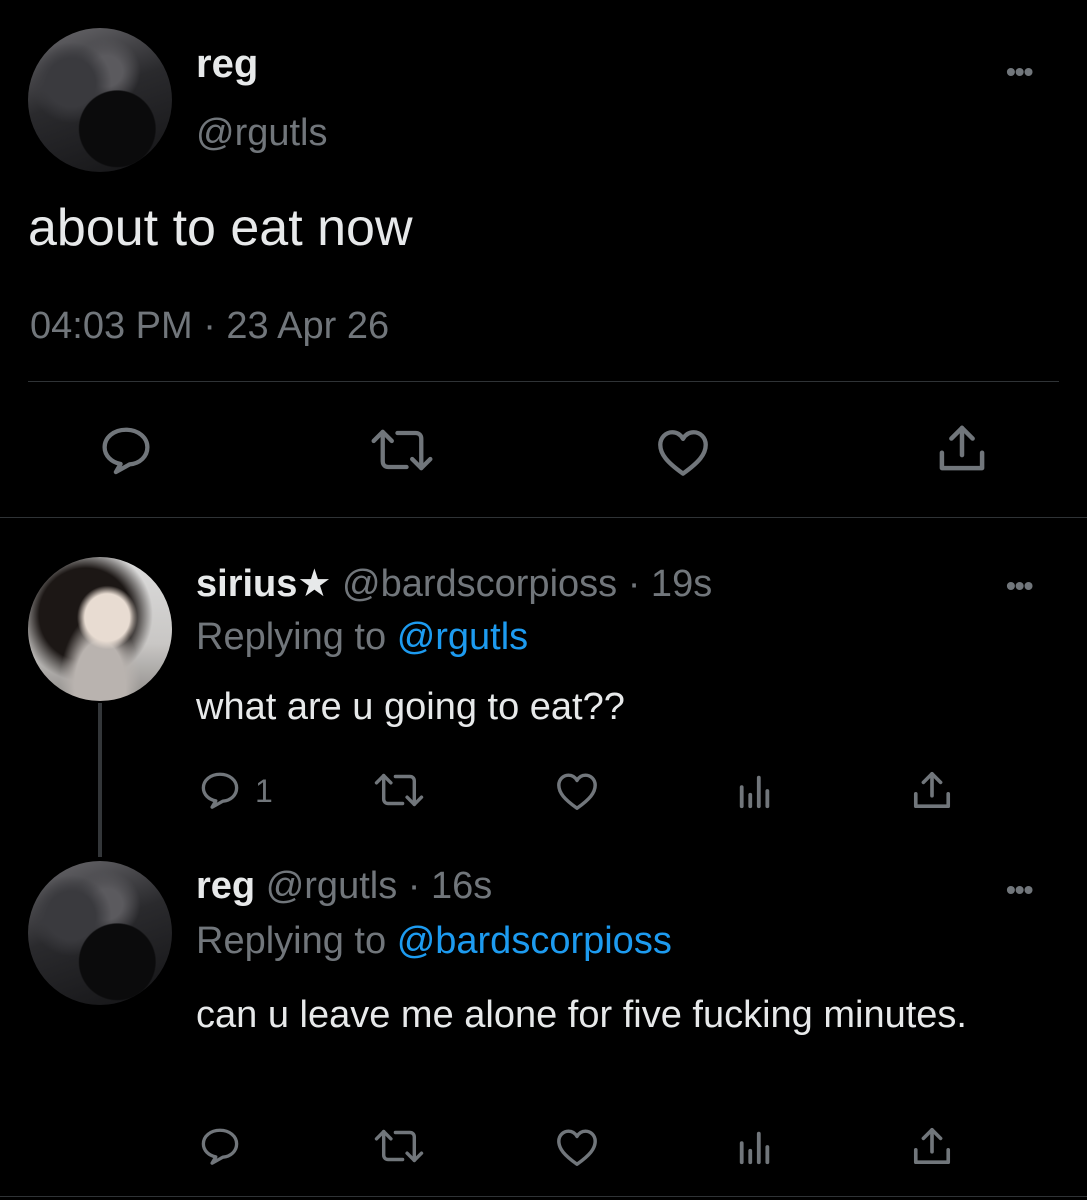 Image resolution: width=1087 pixels, height=1200 pixels. What do you see at coordinates (399, 790) in the screenshot?
I see `reply1-retweet-icon` at bounding box center [399, 790].